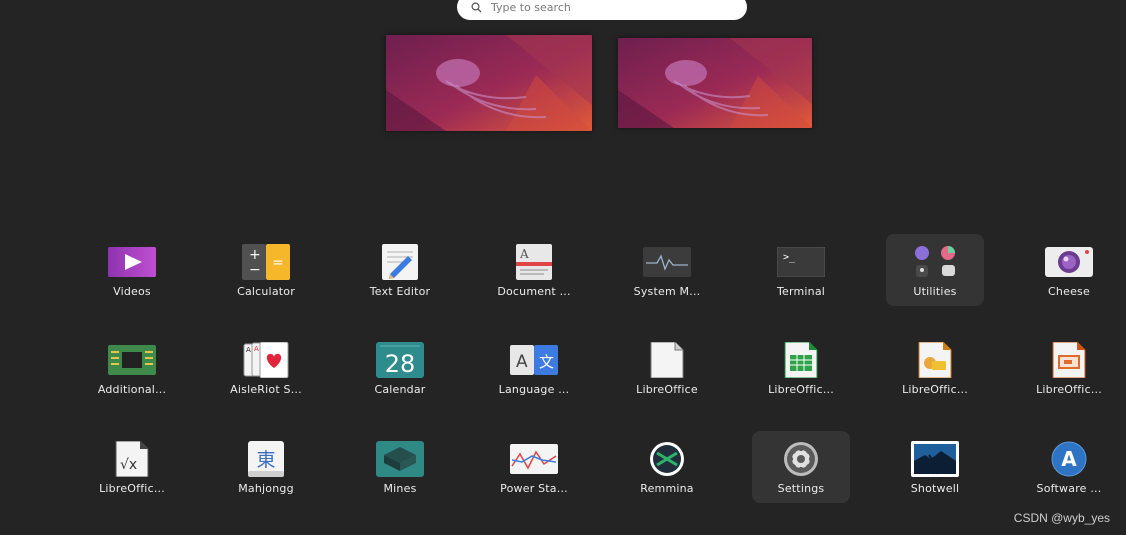 This screenshot has height=535, width=1126. What do you see at coordinates (400, 291) in the screenshot?
I see `app-label: Text Editor` at bounding box center [400, 291].